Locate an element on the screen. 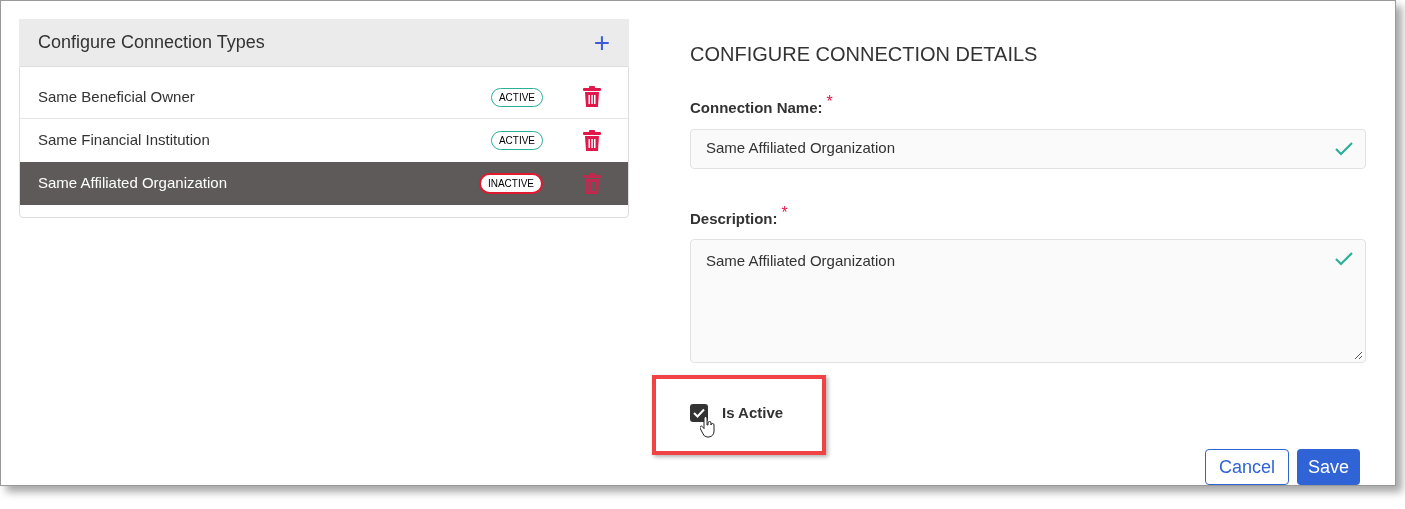  field-label: Connection Name: is located at coordinates (756, 108).